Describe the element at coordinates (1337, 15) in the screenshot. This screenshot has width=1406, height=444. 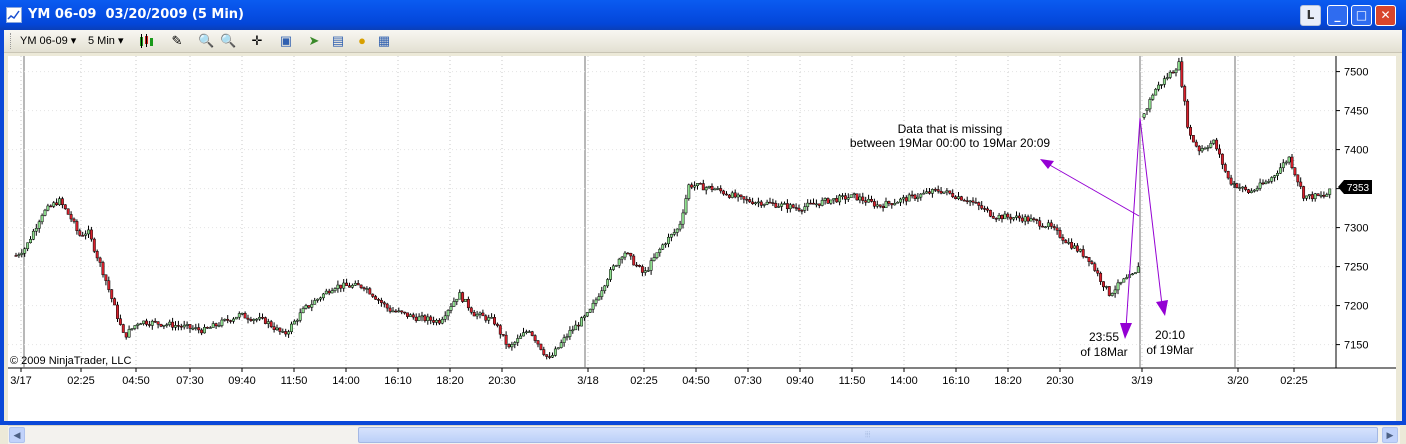
I see `minimize-button: _` at that location.